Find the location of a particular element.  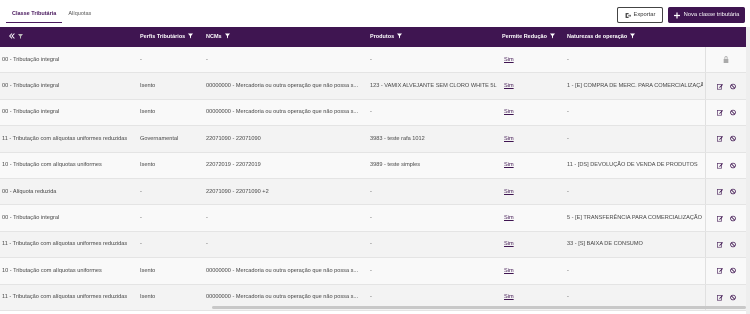

header-operations: Naturezas de operação is located at coordinates (601, 37).